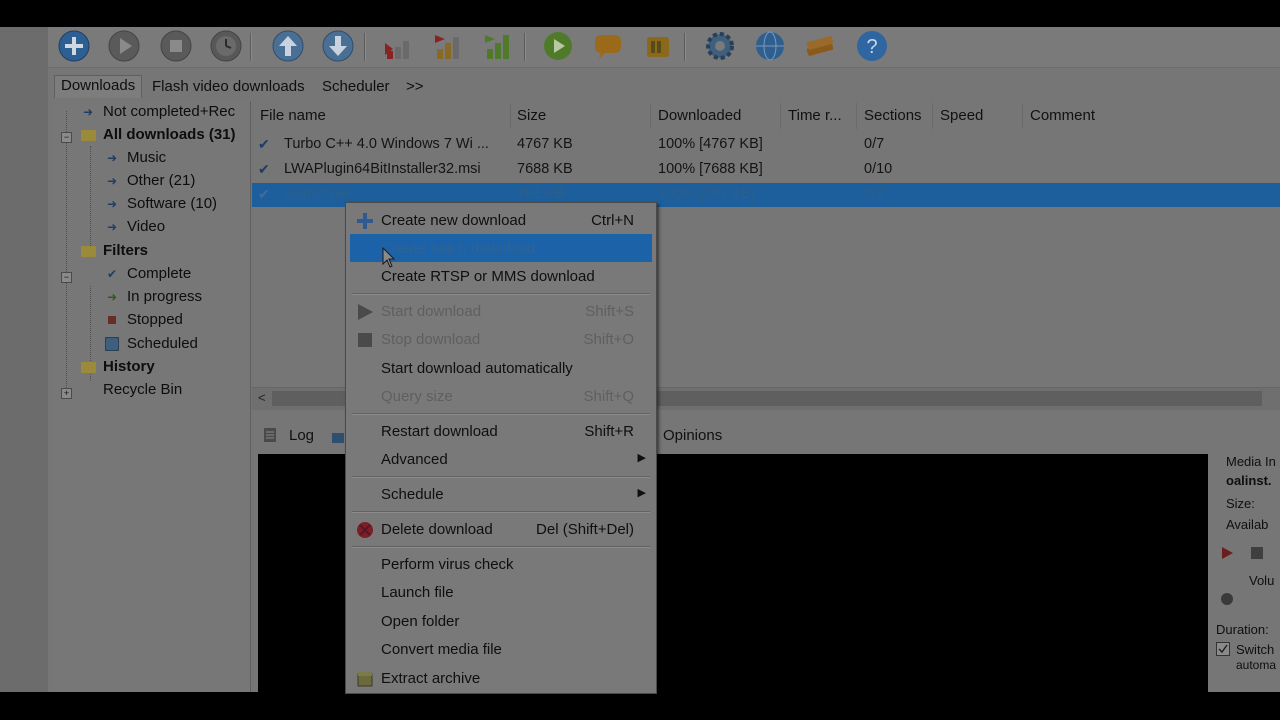  I want to click on menu-item-extract-archive: Extract archive, so click(501, 678).